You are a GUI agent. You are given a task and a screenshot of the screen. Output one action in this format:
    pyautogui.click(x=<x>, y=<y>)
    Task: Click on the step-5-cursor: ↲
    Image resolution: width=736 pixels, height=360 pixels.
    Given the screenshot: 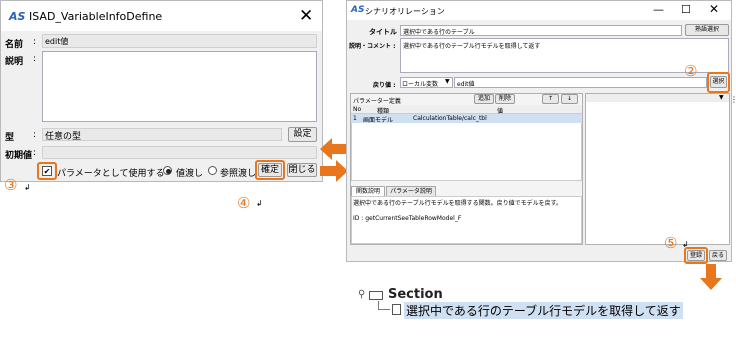 What is the action you would take?
    pyautogui.click(x=685, y=244)
    